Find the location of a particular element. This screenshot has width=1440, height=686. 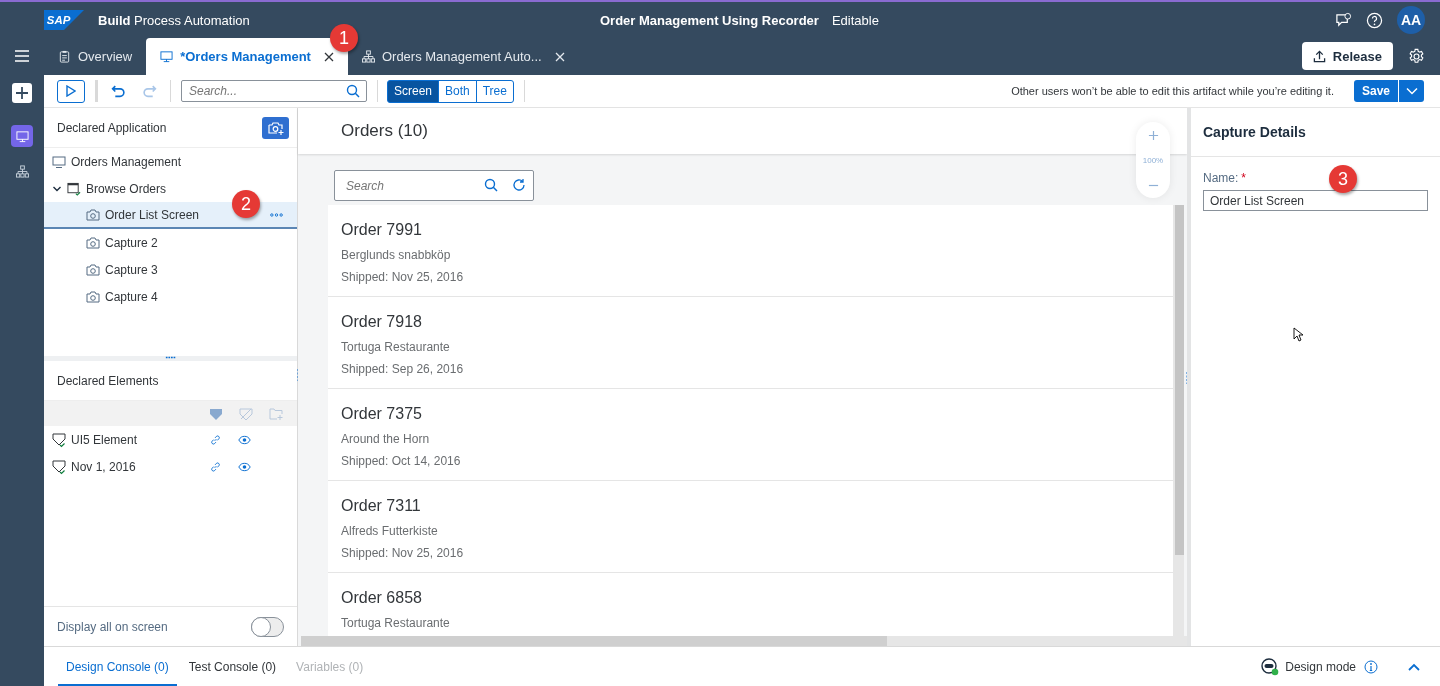

product-name: Build Process Automation is located at coordinates (174, 20).